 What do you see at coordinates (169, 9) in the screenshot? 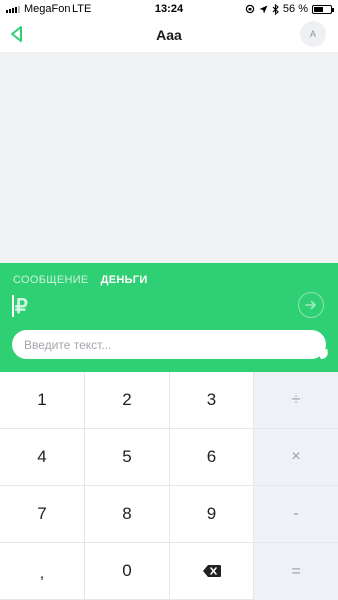
I see `status-bar: MegaFon LTE 13:24 56 %` at bounding box center [169, 9].